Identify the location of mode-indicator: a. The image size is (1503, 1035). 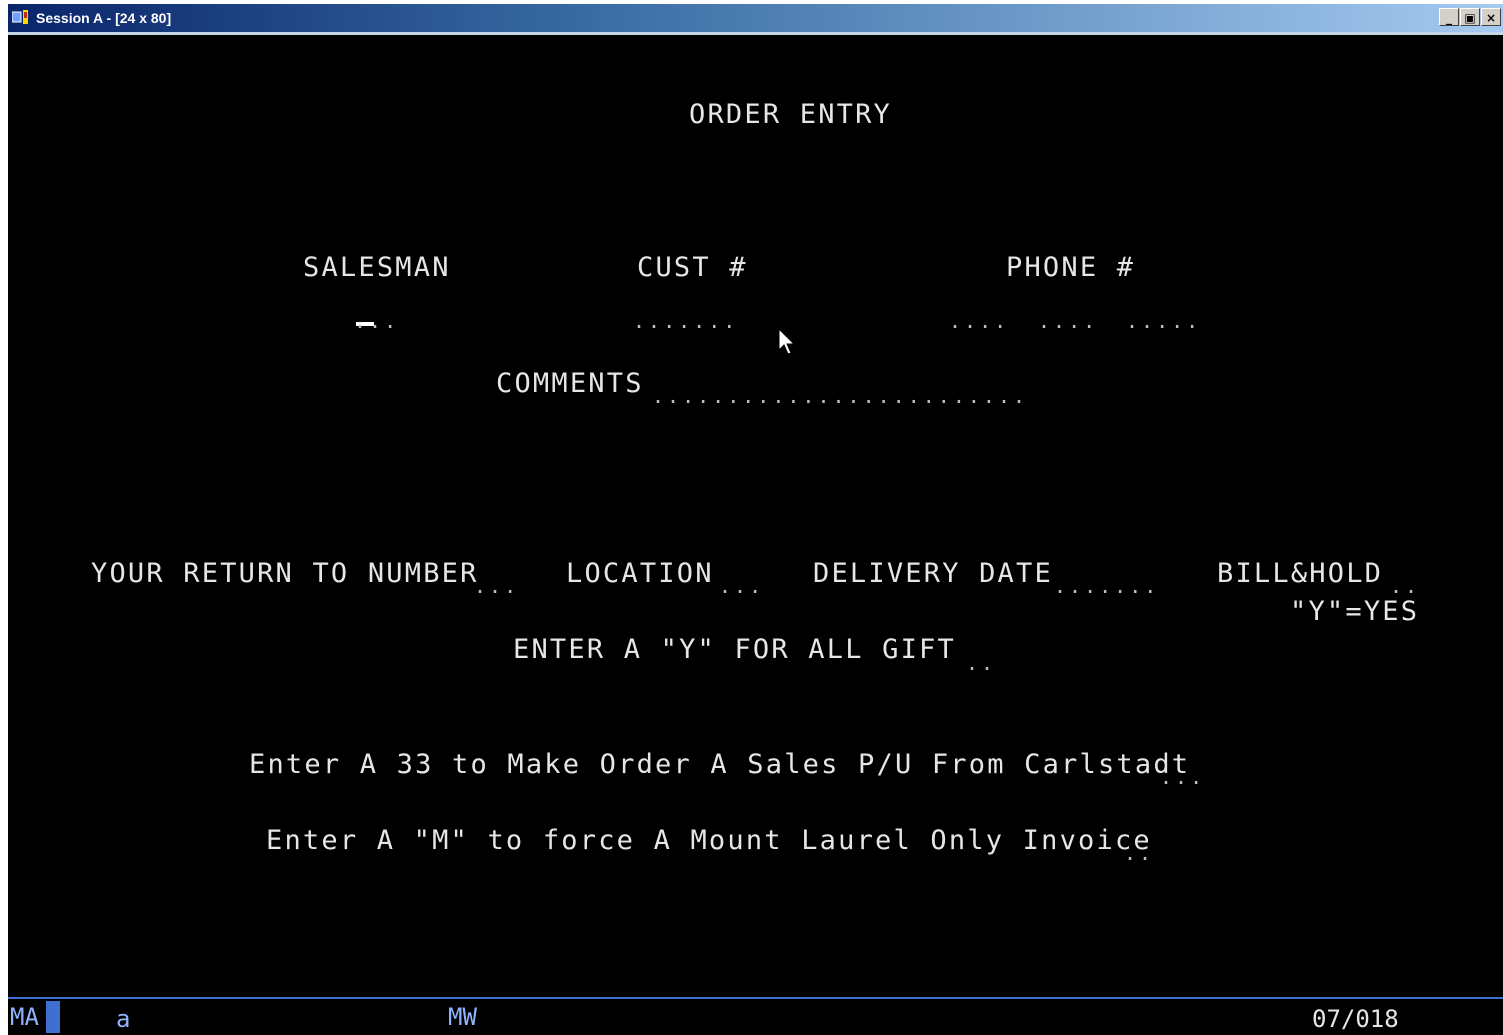
(123, 1019).